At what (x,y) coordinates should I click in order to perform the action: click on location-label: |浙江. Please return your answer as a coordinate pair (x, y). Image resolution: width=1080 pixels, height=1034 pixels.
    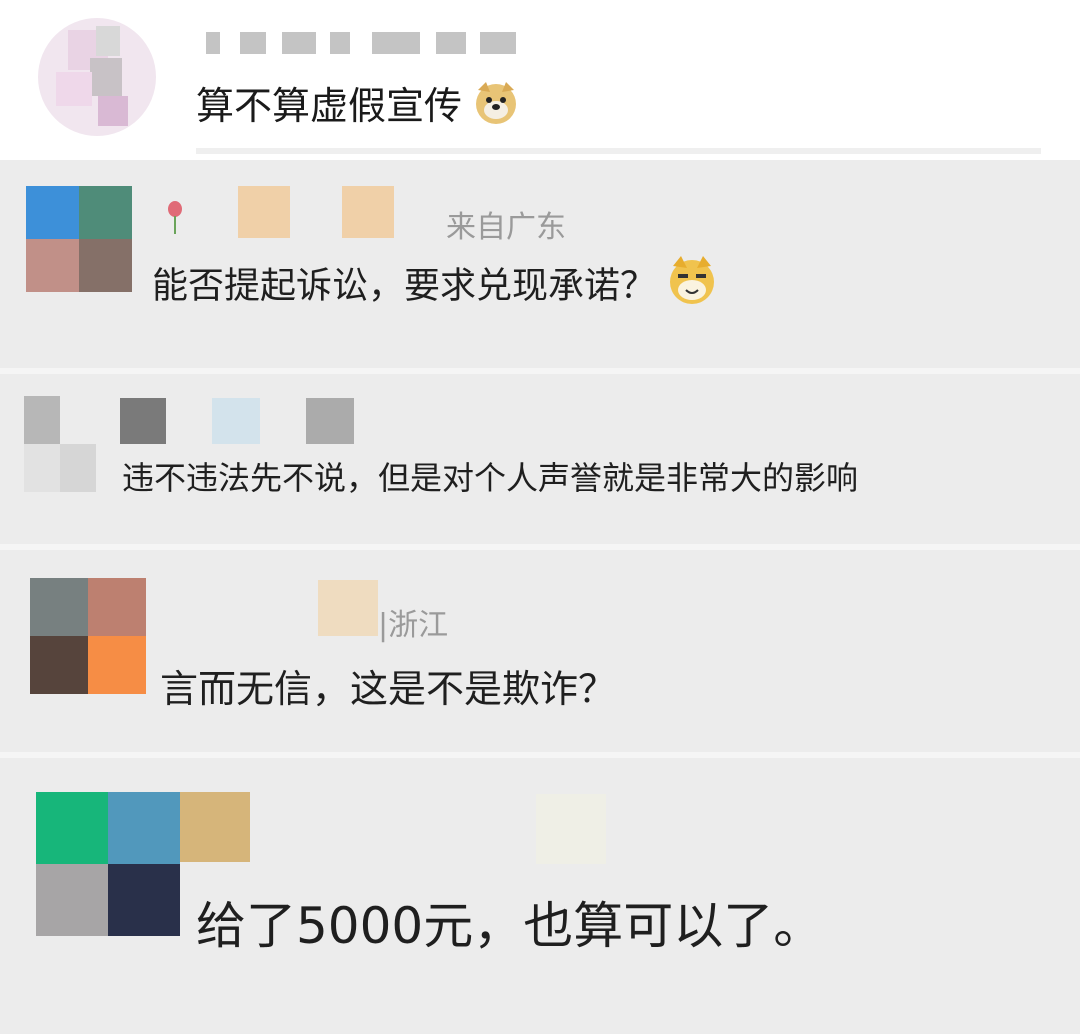
    Looking at the image, I should click on (413, 625).